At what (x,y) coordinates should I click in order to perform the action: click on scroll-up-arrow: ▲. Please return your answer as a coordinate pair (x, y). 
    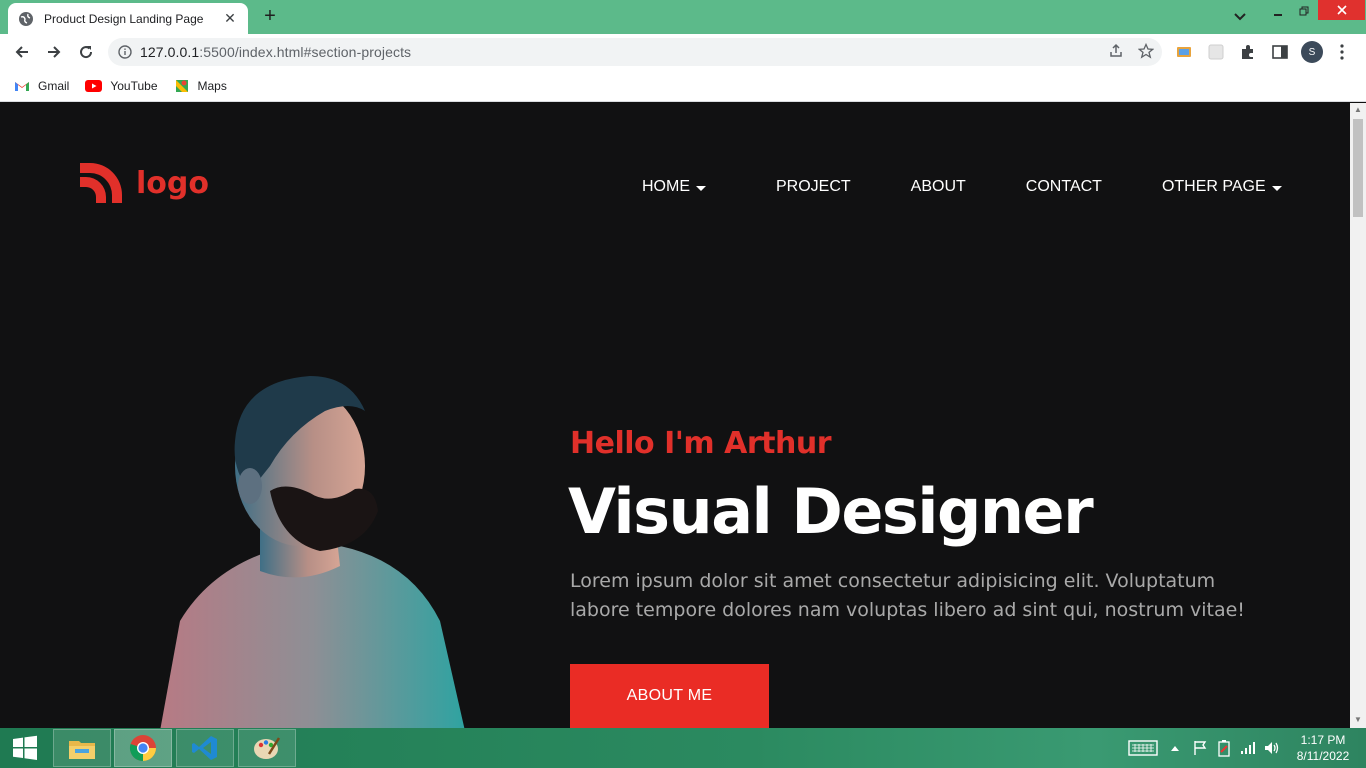
    Looking at the image, I should click on (1358, 110).